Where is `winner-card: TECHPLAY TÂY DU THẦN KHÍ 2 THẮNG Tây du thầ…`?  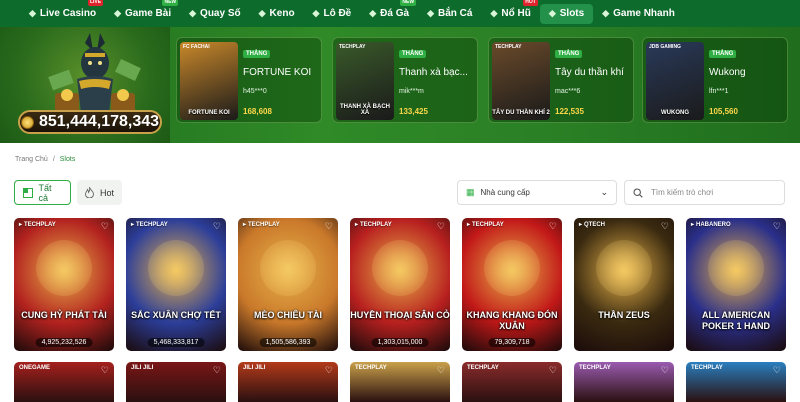
winner-card: TECHPLAY TÂY DU THẦN KHÍ 2 THẮNG Tây du thầ… is located at coordinates (561, 80).